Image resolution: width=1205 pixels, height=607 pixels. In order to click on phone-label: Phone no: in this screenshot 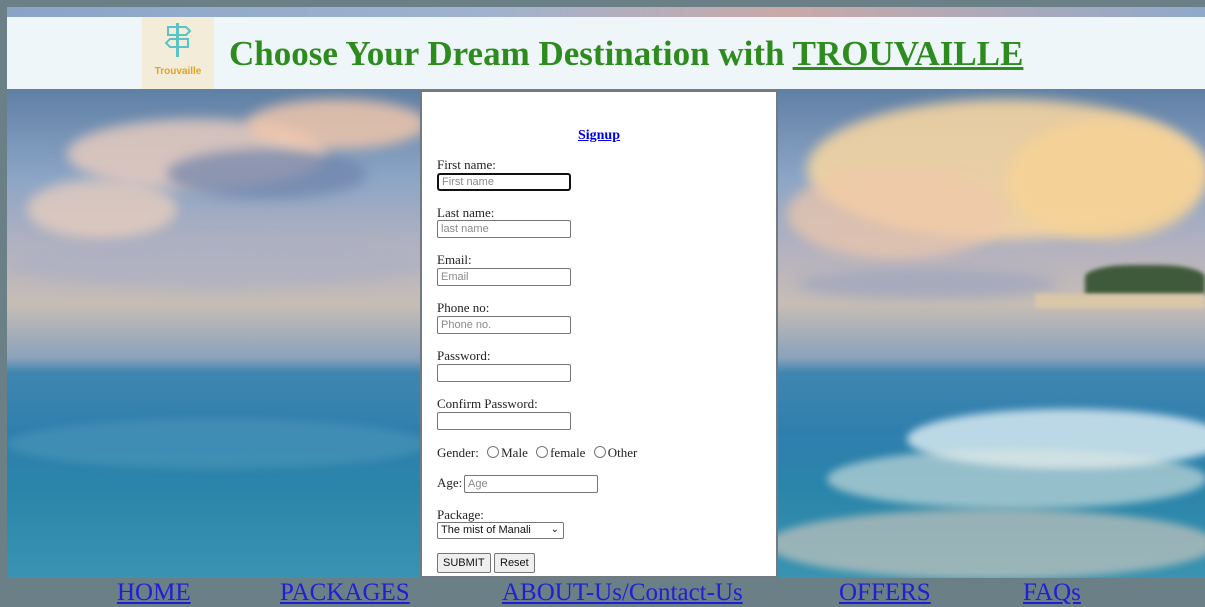, I will do `click(463, 307)`.